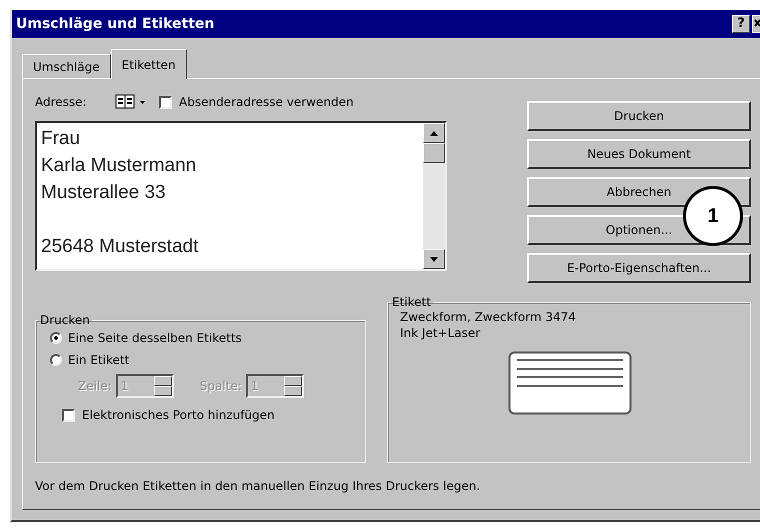 The width and height of the screenshot is (760, 529). What do you see at coordinates (441, 333) in the screenshot?
I see `label-info: Ink Jet+Laser` at bounding box center [441, 333].